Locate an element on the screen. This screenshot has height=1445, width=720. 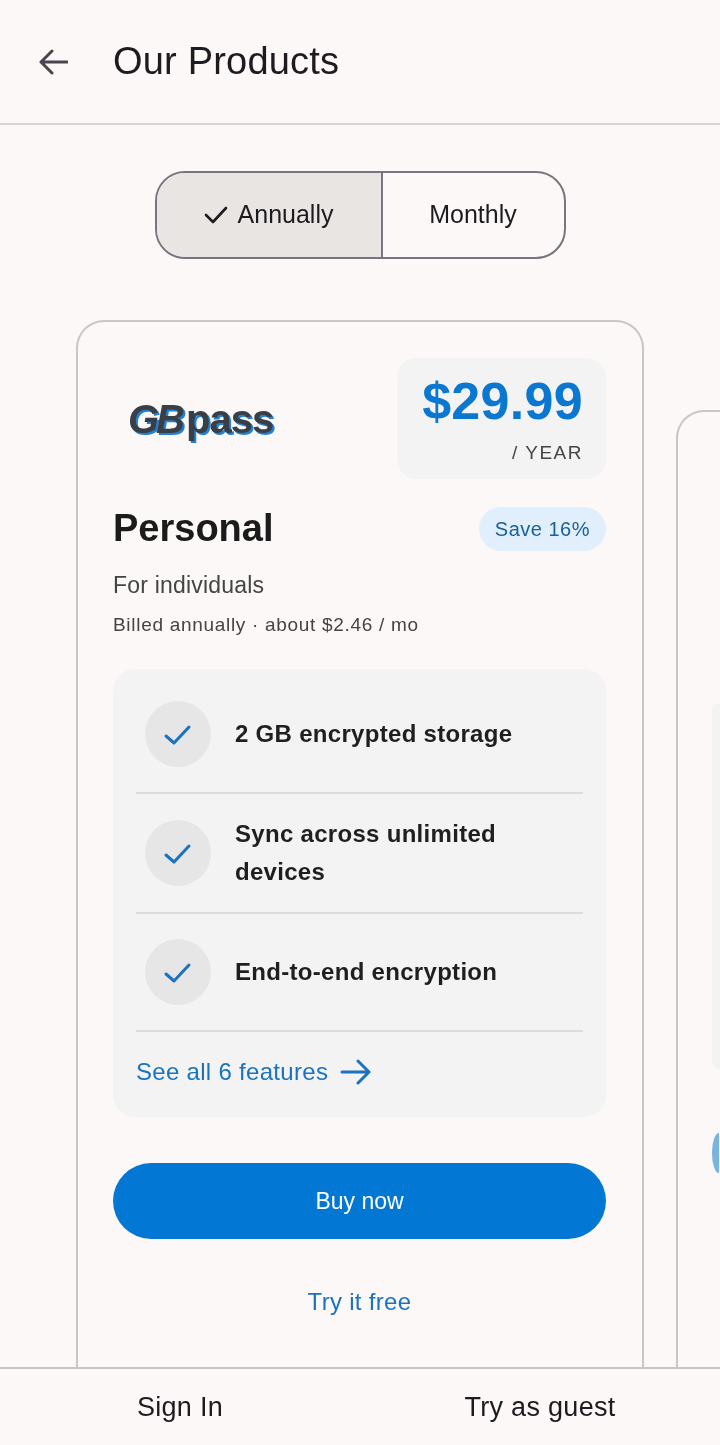
segment-button: Monthly is located at coordinates (473, 215).